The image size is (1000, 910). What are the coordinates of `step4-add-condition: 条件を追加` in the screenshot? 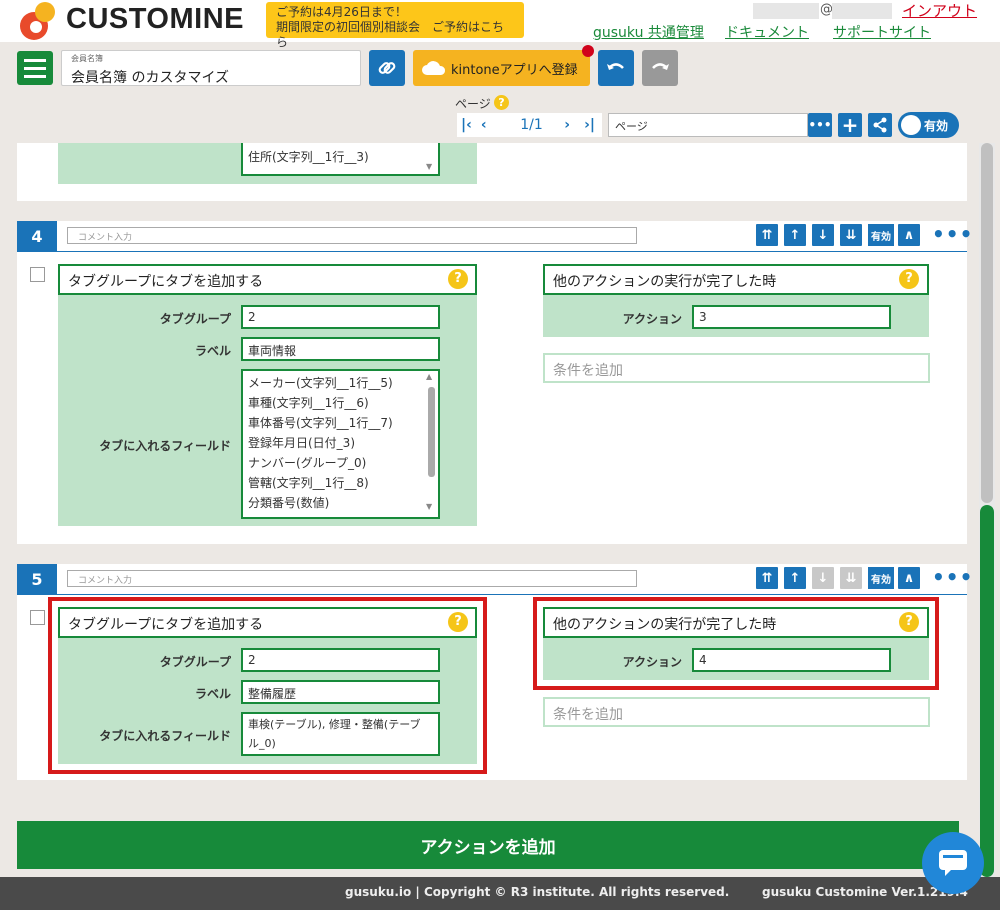 It's located at (736, 368).